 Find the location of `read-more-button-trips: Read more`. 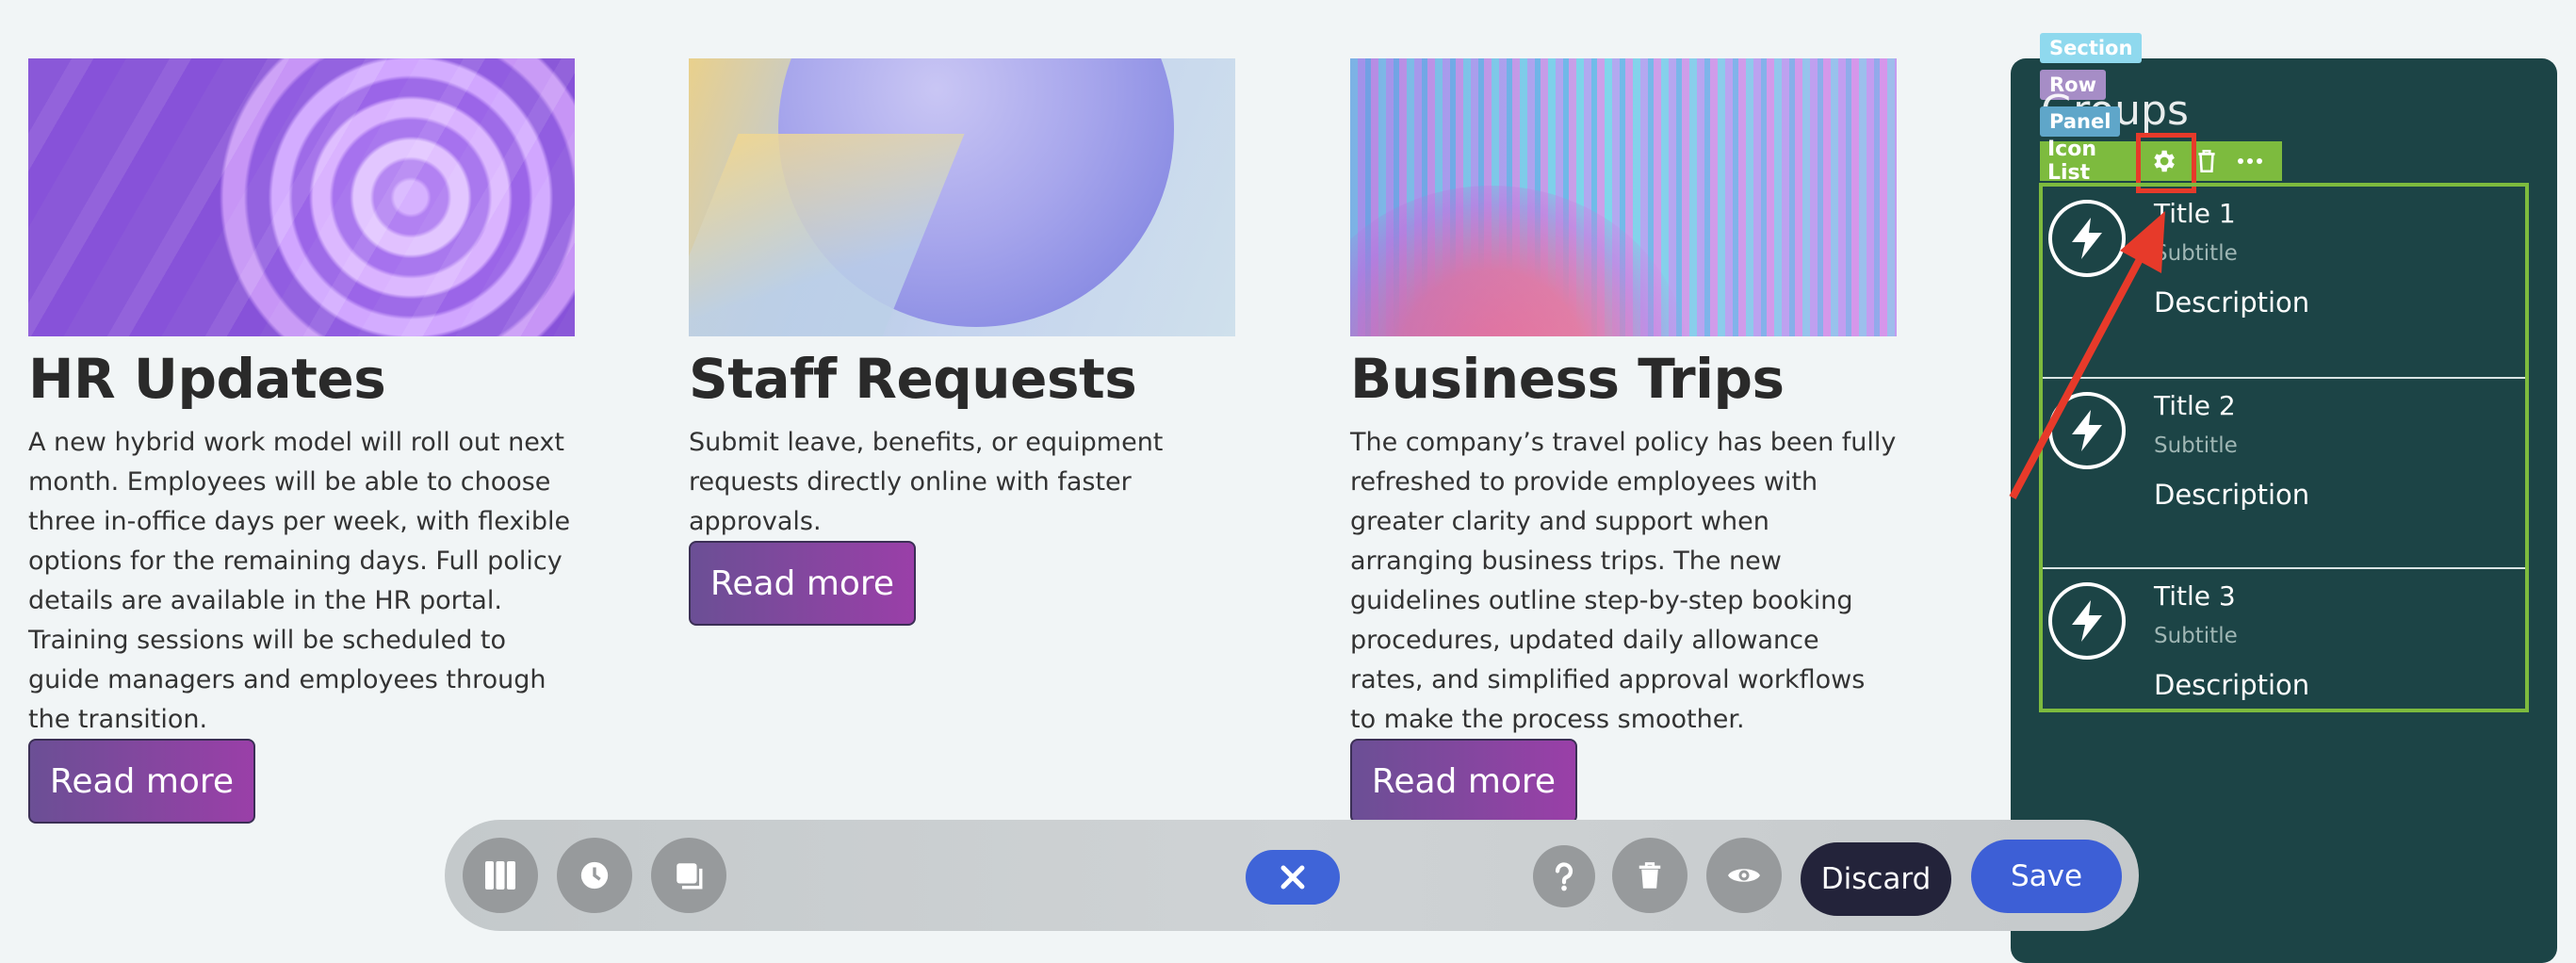

read-more-button-trips: Read more is located at coordinates (1463, 781).